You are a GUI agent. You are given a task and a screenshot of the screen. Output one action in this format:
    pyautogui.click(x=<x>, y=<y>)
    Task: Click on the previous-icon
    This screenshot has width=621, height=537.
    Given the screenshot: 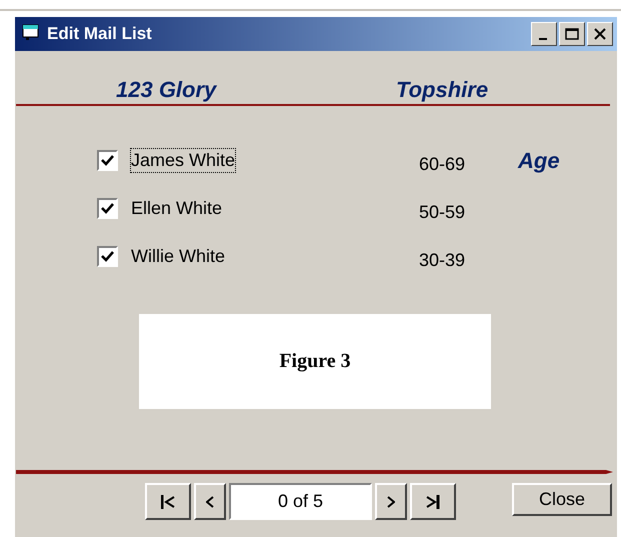 What is the action you would take?
    pyautogui.click(x=210, y=502)
    